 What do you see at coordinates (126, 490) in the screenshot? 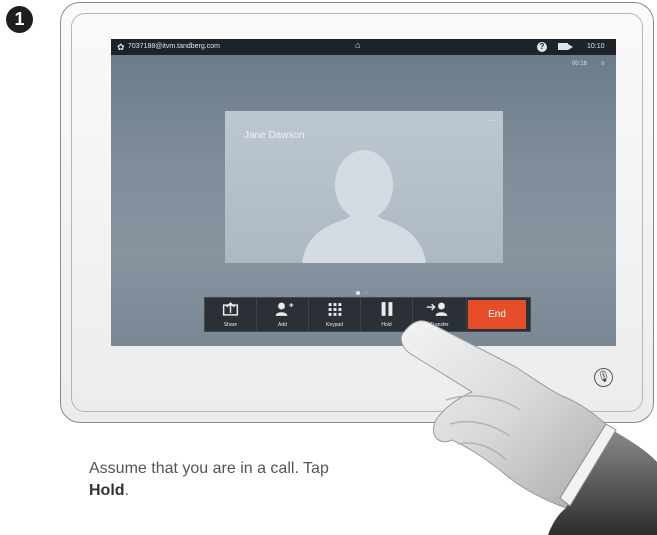
I see `caption-period: .` at bounding box center [126, 490].